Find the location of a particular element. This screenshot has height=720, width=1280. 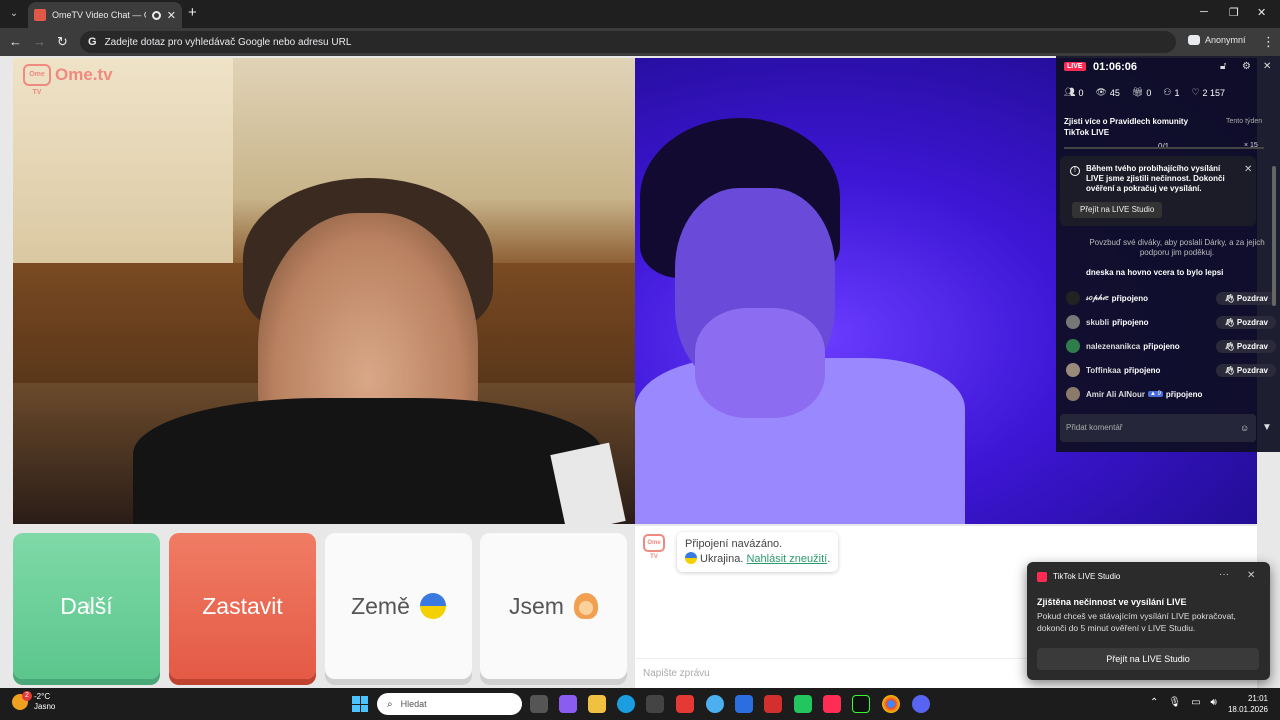

level-badge: ▲ 9 is located at coordinates (1155, 394).